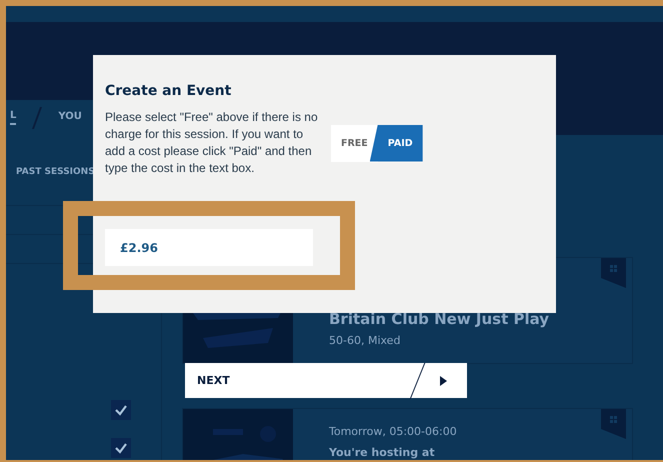 The image size is (663, 462). Describe the element at coordinates (396, 143) in the screenshot. I see `price-toggle-option: PAID` at that location.